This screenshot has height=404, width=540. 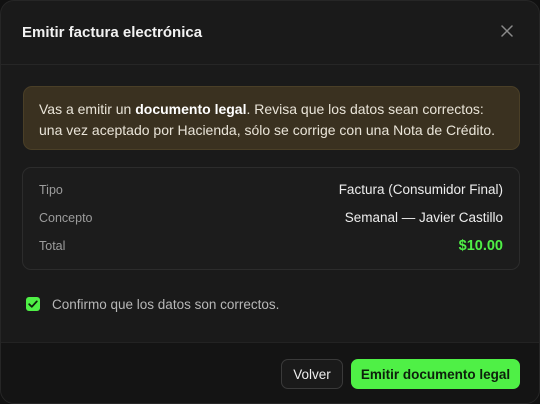 What do you see at coordinates (423, 217) in the screenshot?
I see `summary-value: Semanal — Javier Castillo` at bounding box center [423, 217].